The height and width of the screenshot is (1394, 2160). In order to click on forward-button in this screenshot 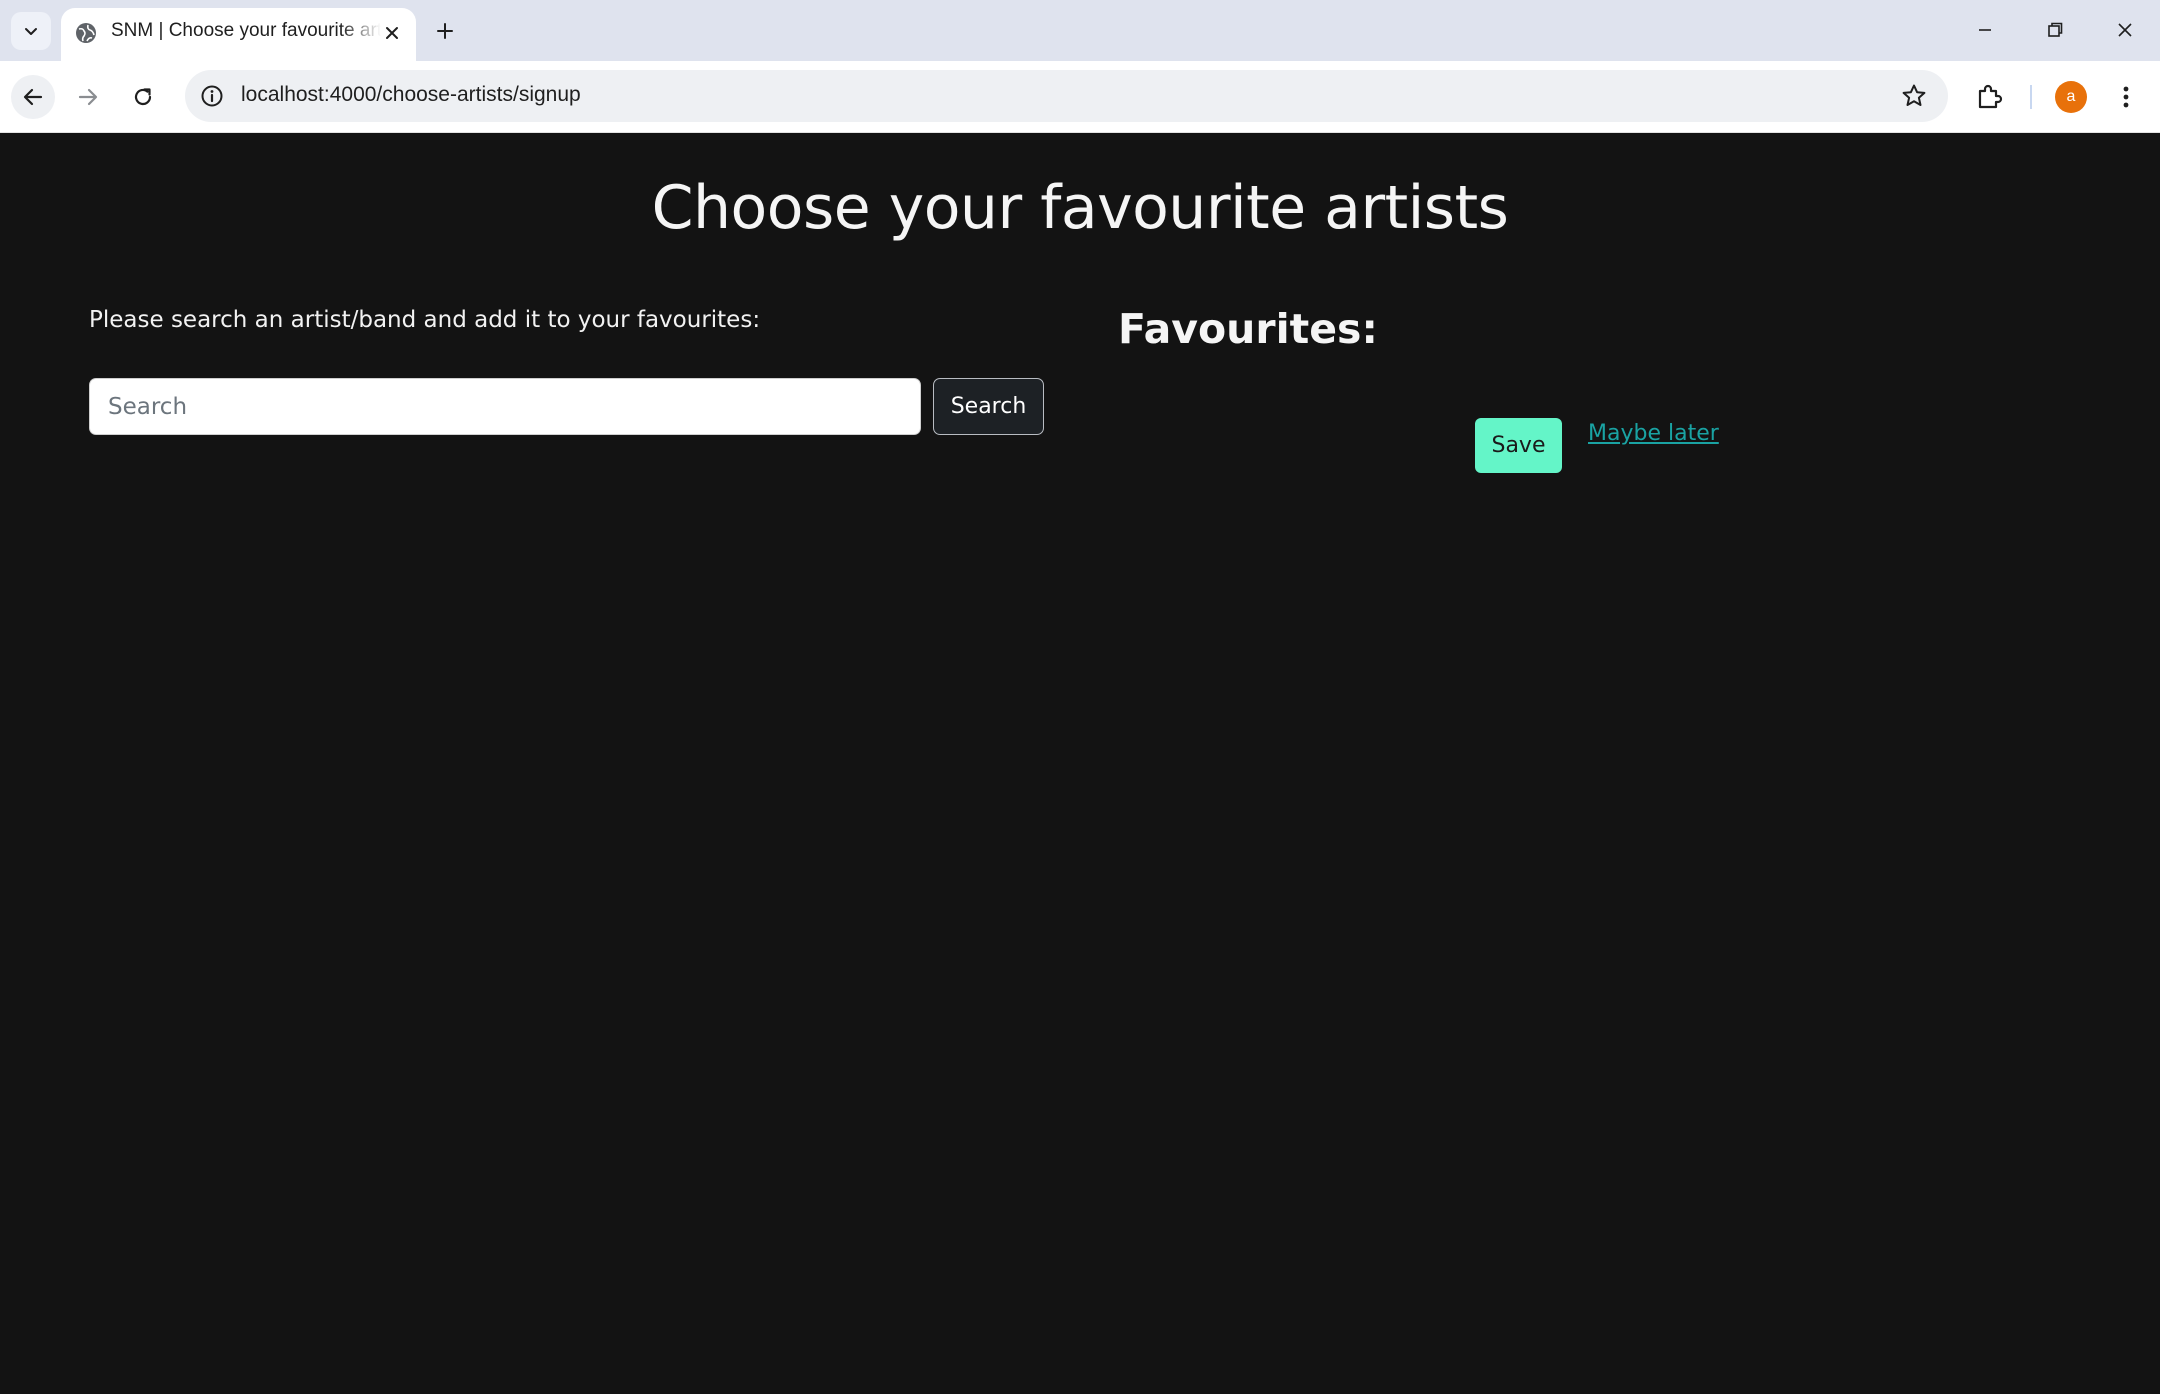, I will do `click(88, 97)`.